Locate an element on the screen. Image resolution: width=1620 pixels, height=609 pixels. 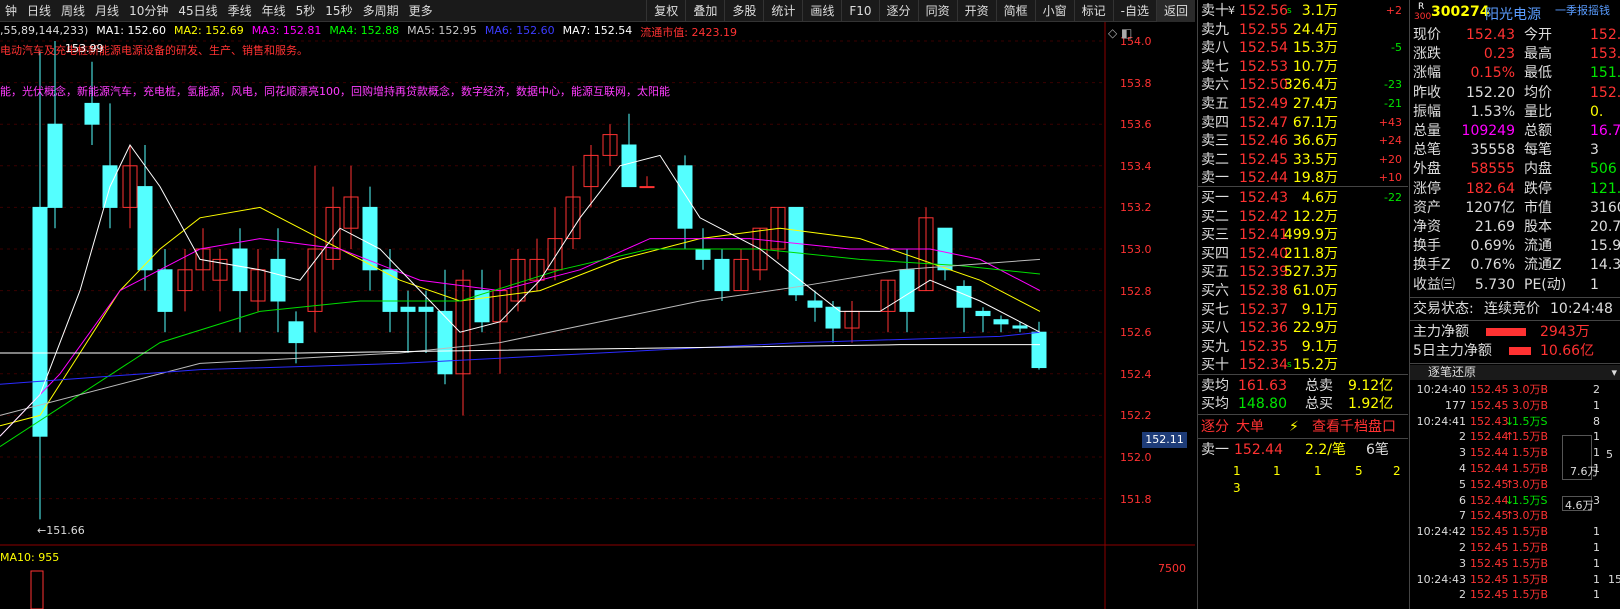
sell-level-6: 卖五 152.49 27.4万 -21 is located at coordinates (1303, 104).